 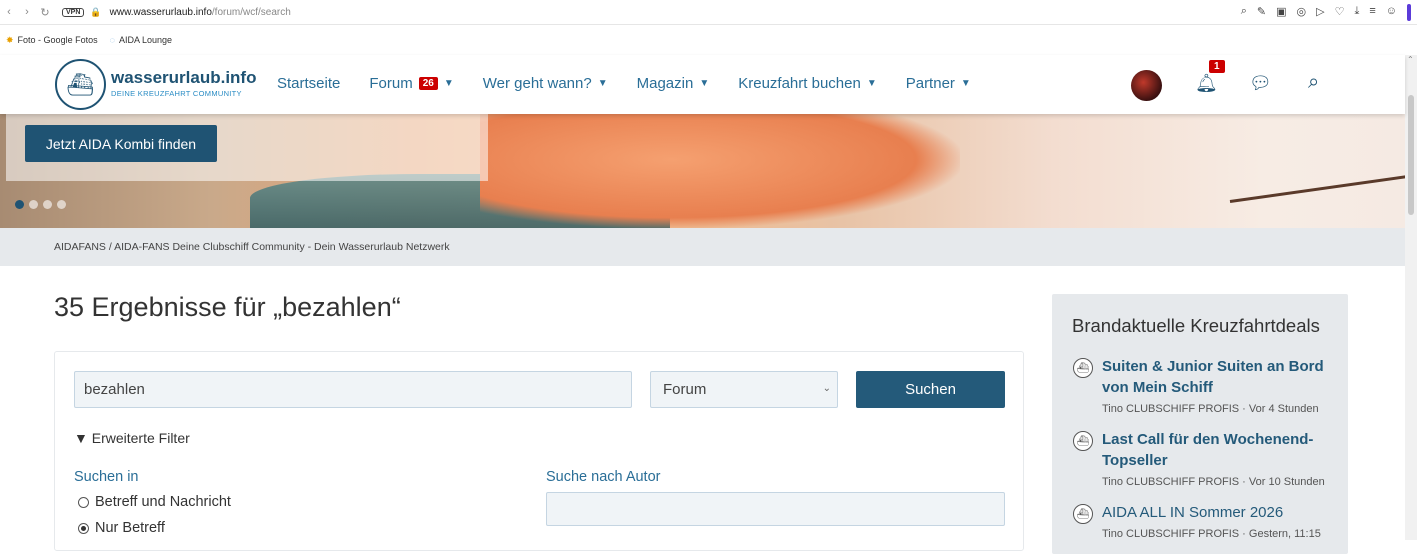 I want to click on search-icon: ⌕, so click(x=1313, y=82).